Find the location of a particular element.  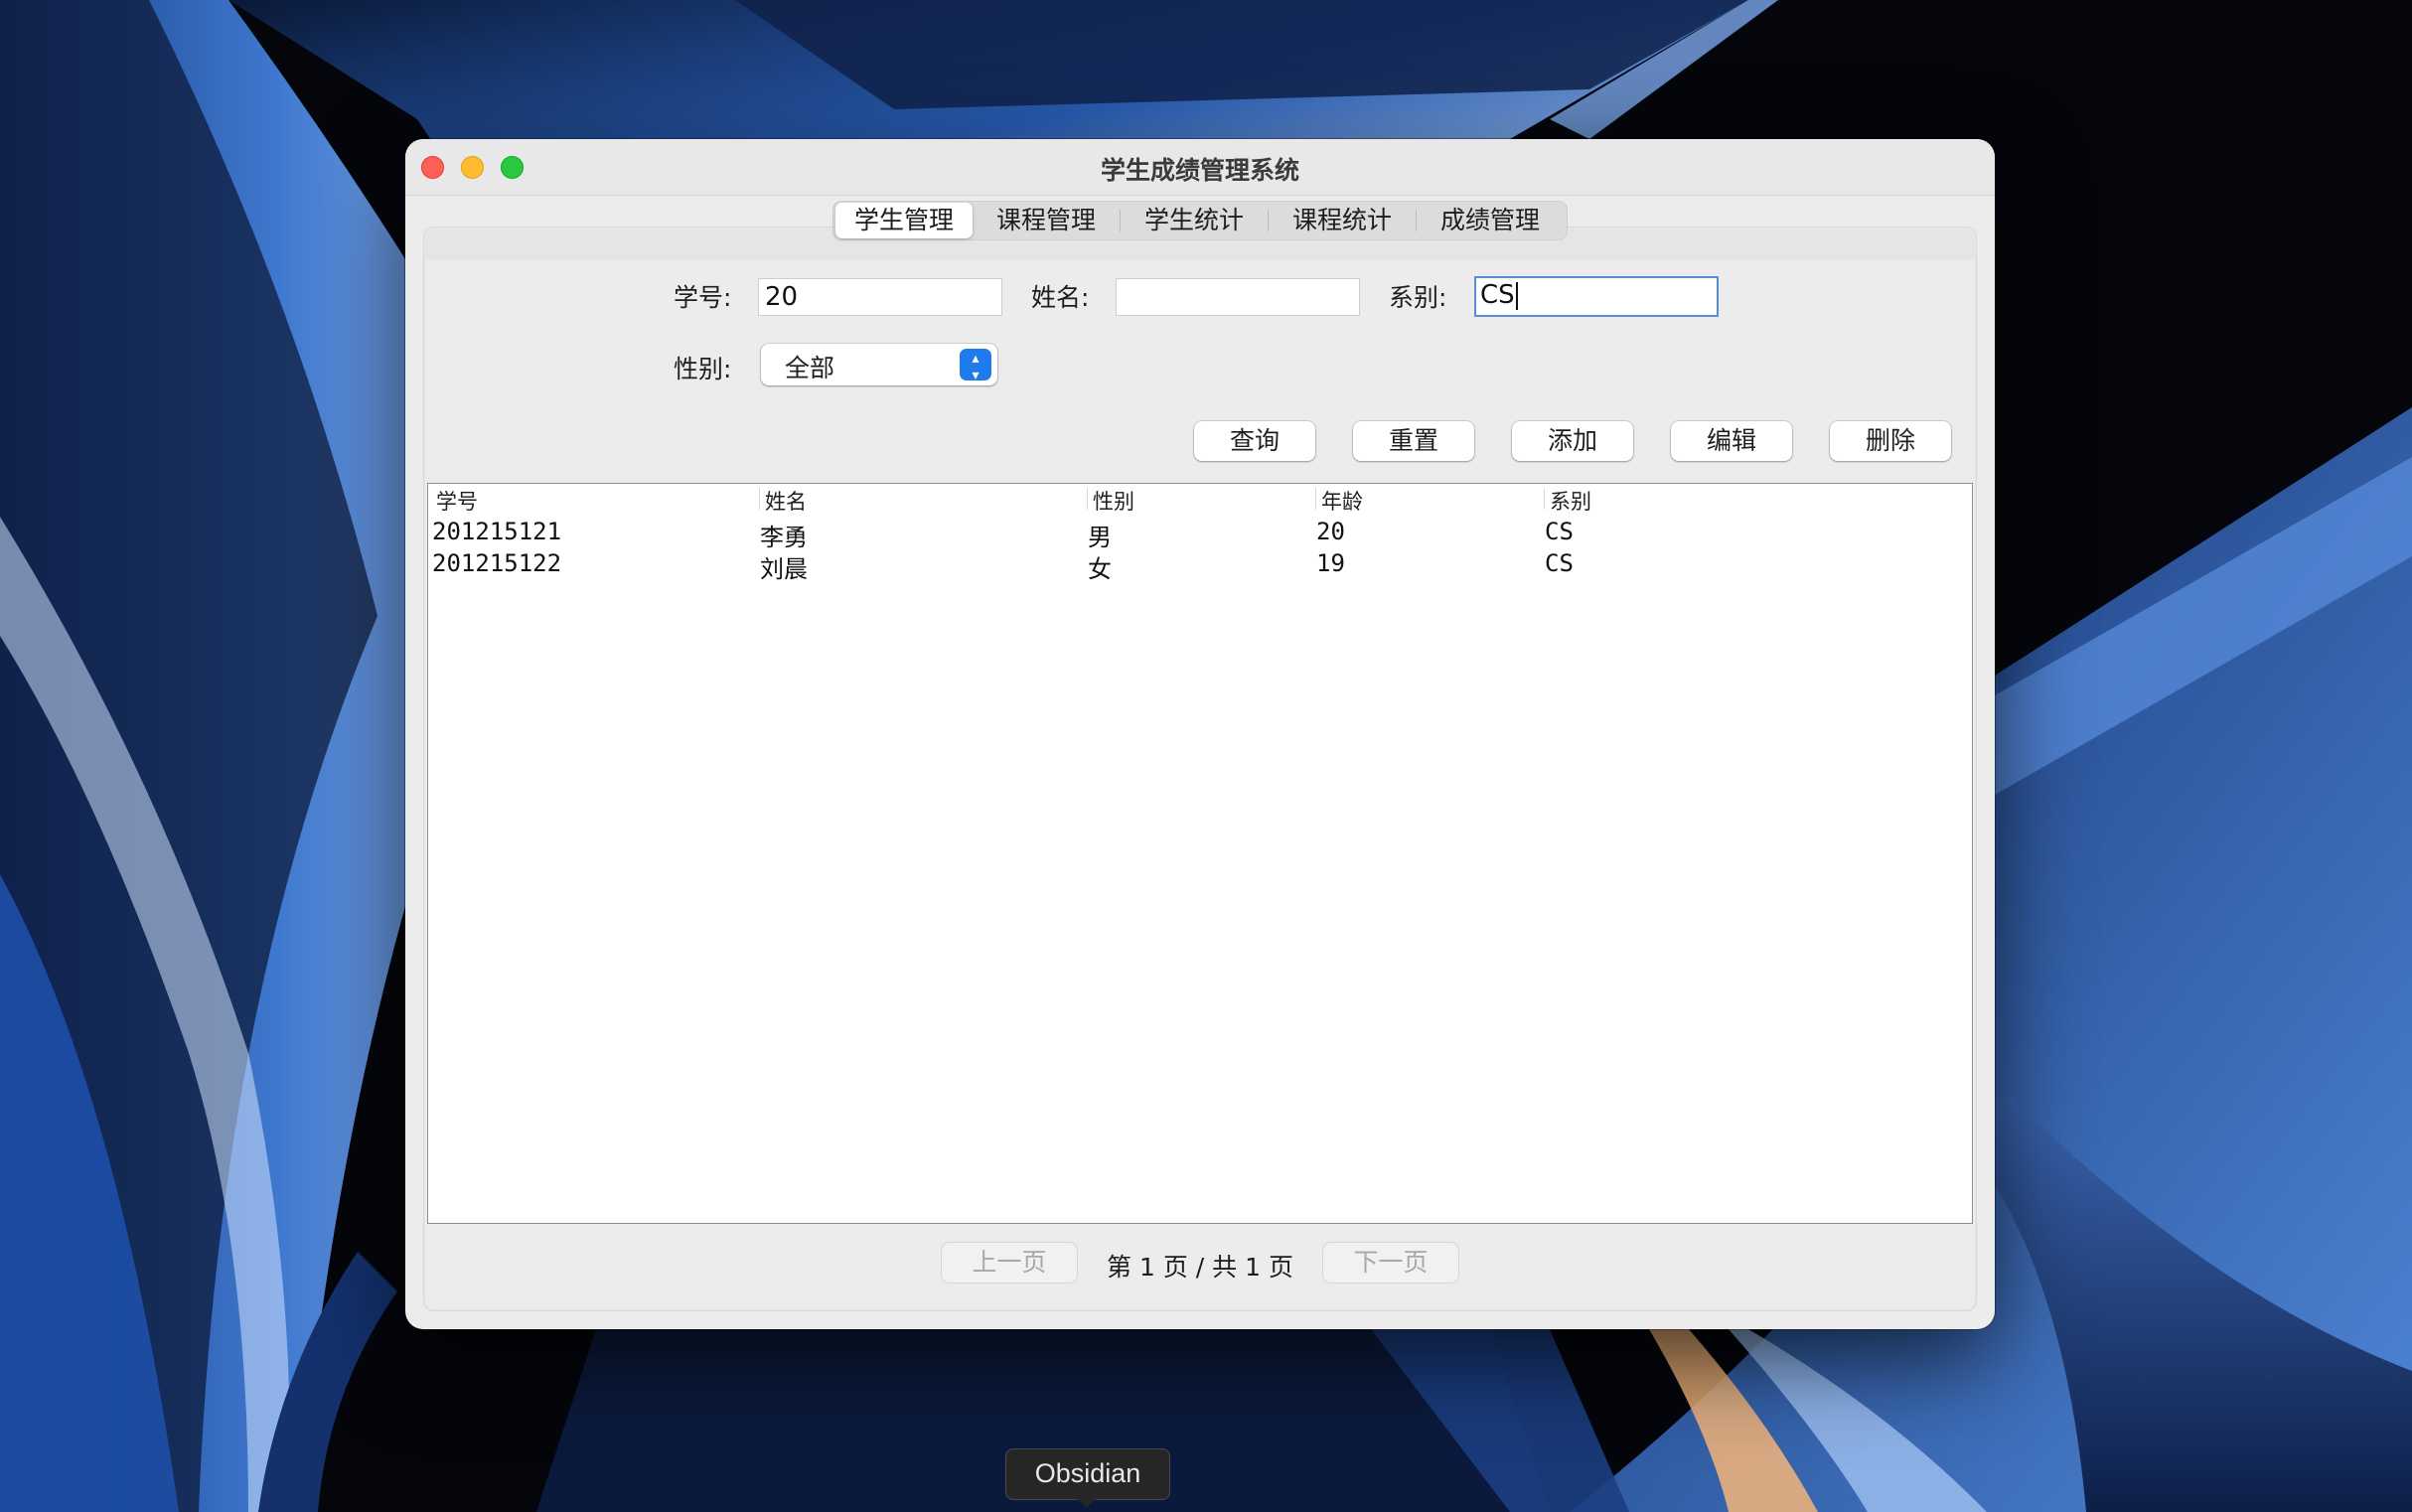

title-bar: 学生成绩管理系统 is located at coordinates (1200, 167).